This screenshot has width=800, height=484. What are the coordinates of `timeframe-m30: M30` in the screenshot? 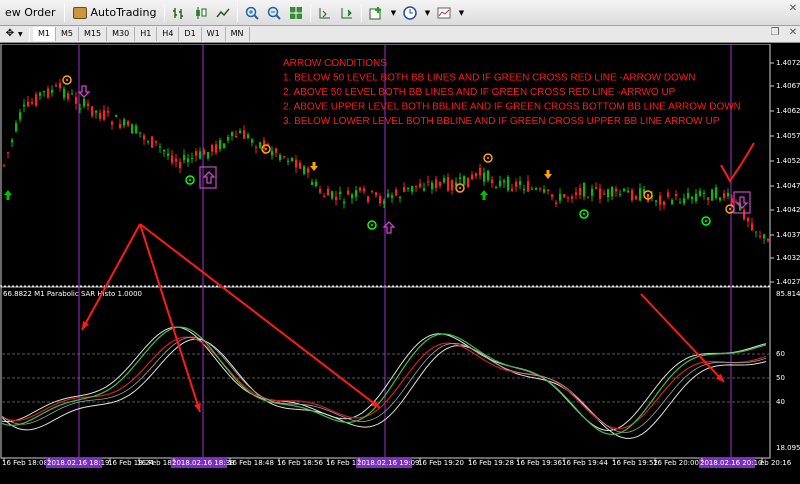 It's located at (121, 34).